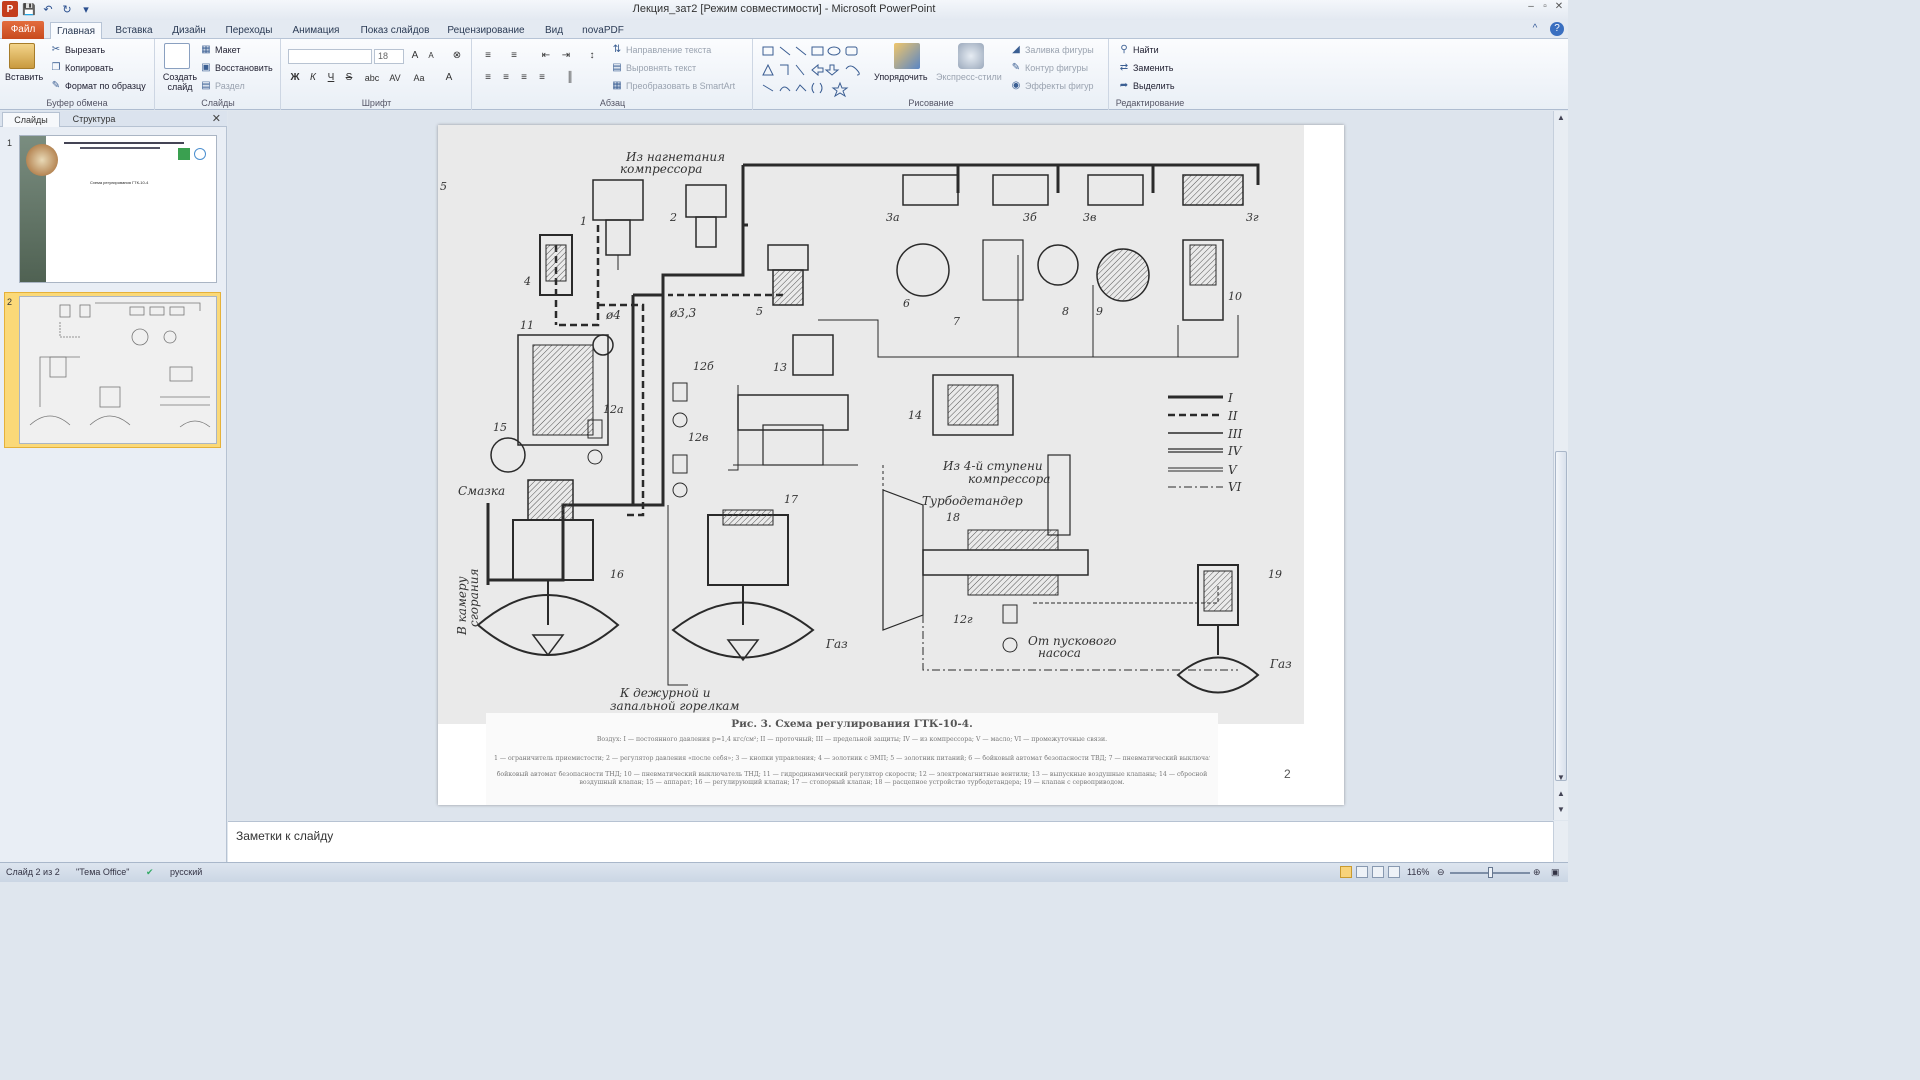 This screenshot has width=1920, height=1080. Describe the element at coordinates (1490, 872) in the screenshot. I see `zoom-slider-handle` at that location.